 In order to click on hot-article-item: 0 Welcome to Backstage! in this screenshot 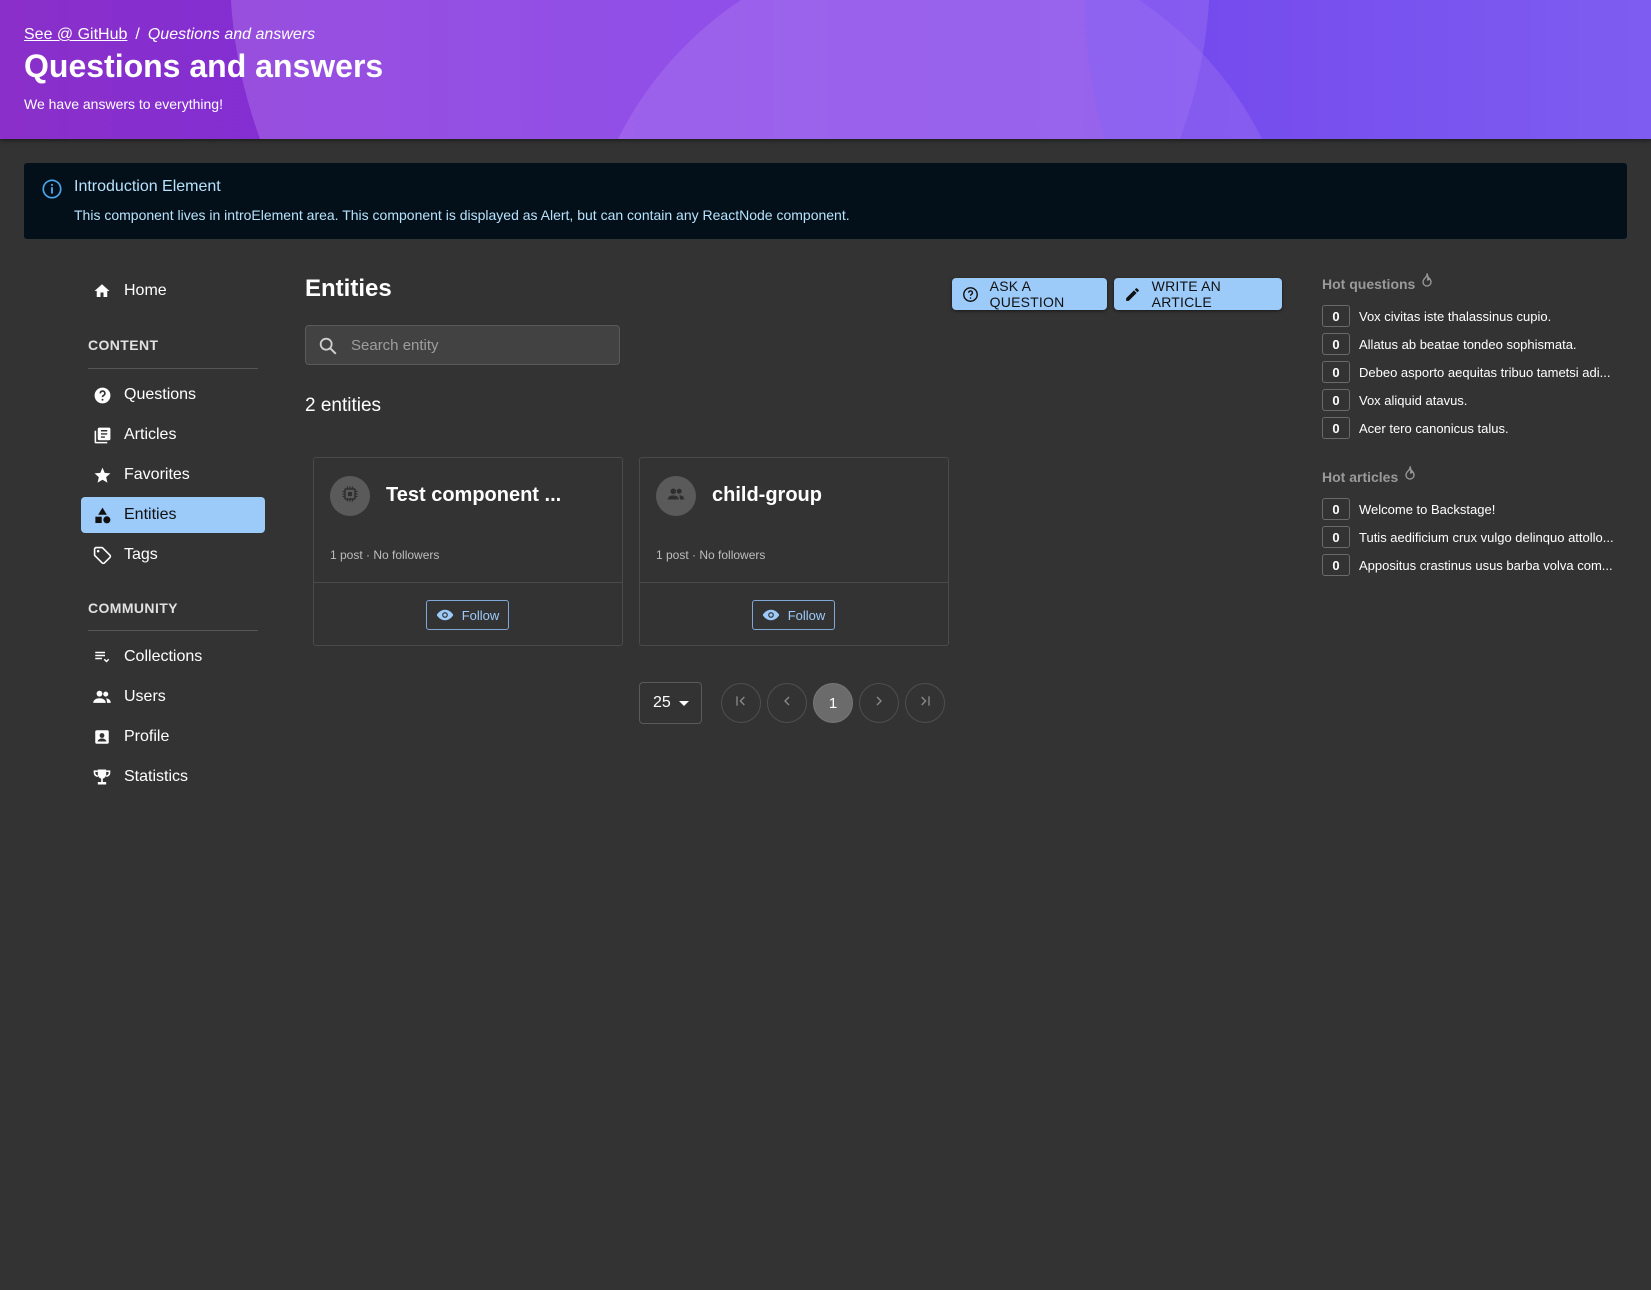, I will do `click(1472, 509)`.